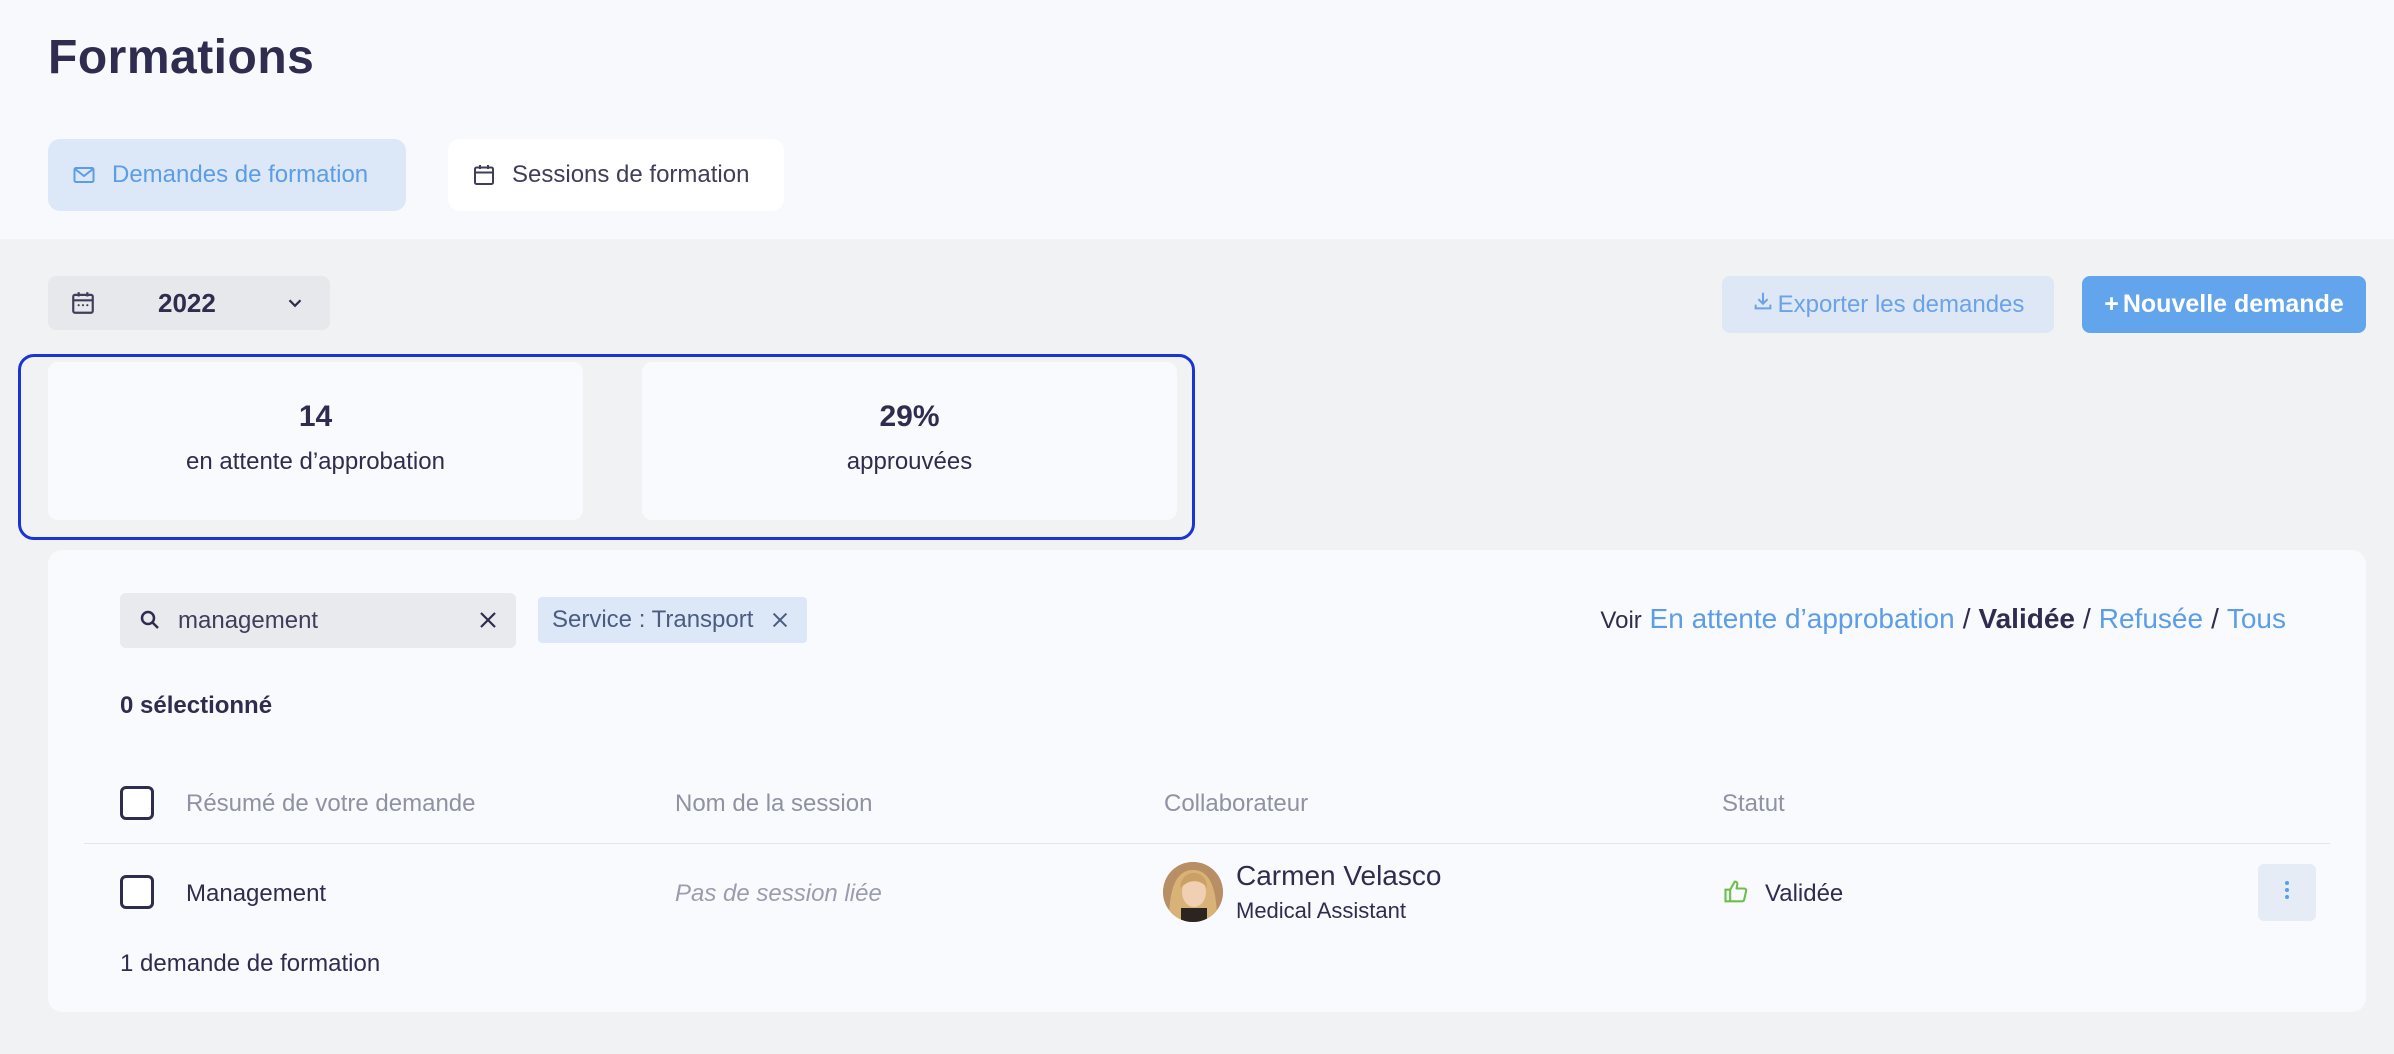 This screenshot has width=2394, height=1054. I want to click on page-title: Formations, so click(181, 57).